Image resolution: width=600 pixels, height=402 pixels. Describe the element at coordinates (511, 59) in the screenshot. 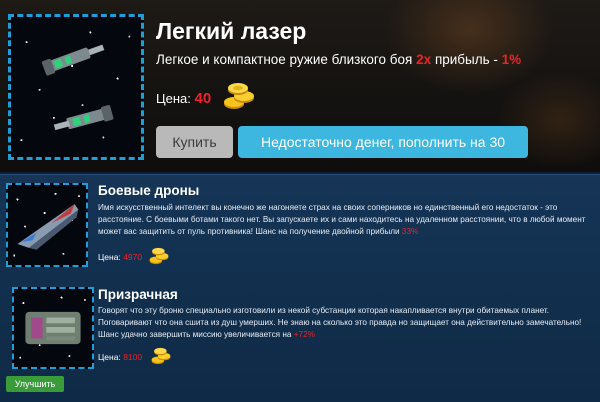

I see `profit-value: 1%` at that location.